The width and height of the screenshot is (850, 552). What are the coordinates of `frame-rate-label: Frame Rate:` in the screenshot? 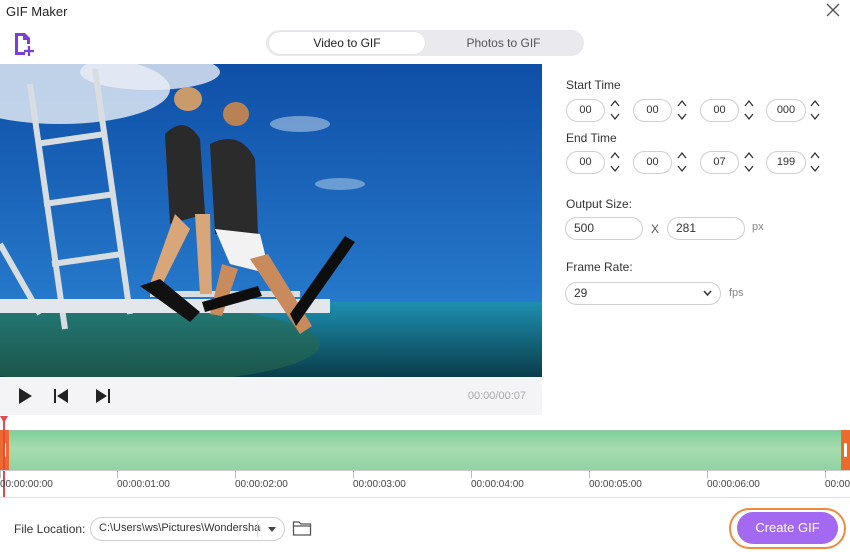 It's located at (599, 267).